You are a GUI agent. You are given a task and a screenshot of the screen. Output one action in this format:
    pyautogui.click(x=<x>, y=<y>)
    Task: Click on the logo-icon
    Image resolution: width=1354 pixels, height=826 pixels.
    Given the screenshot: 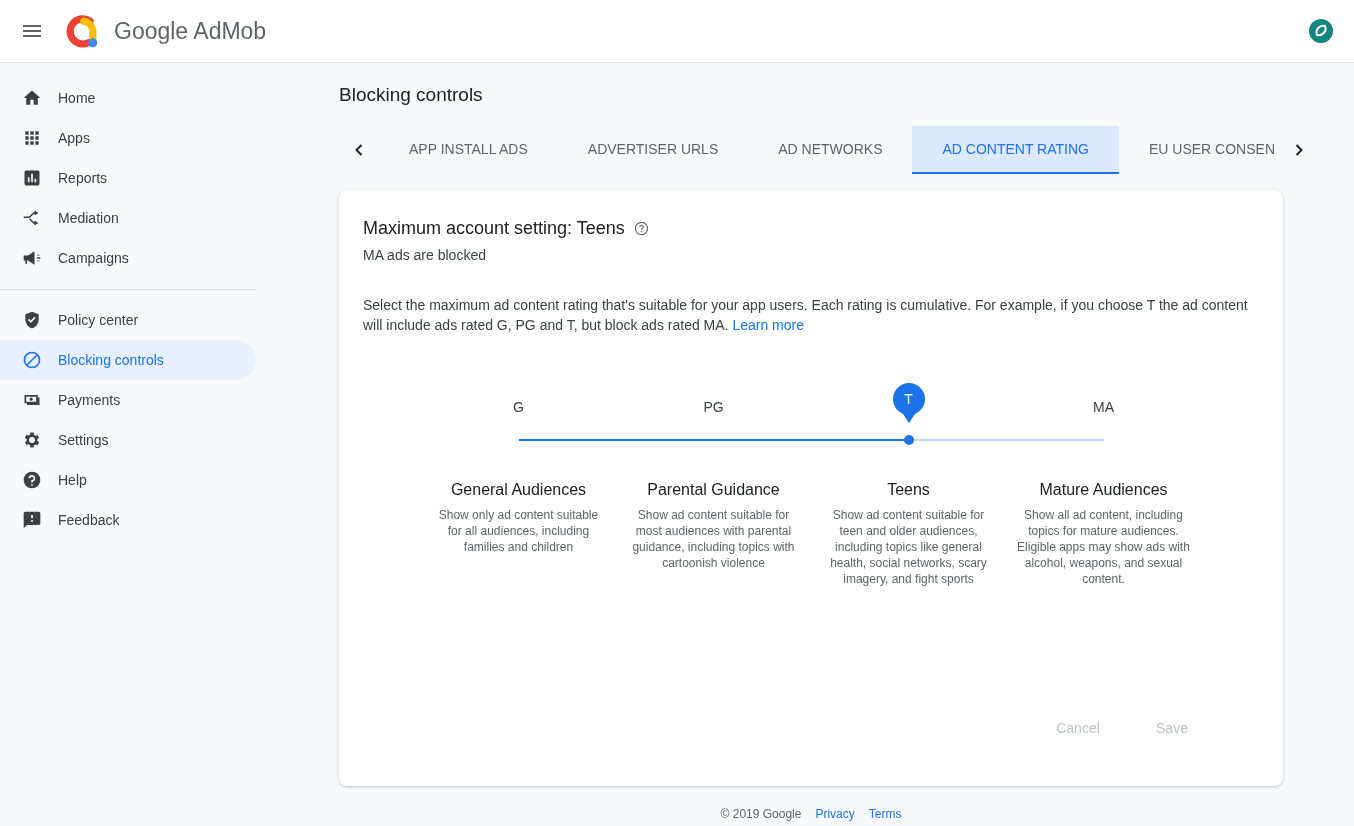 What is the action you would take?
    pyautogui.click(x=82, y=31)
    